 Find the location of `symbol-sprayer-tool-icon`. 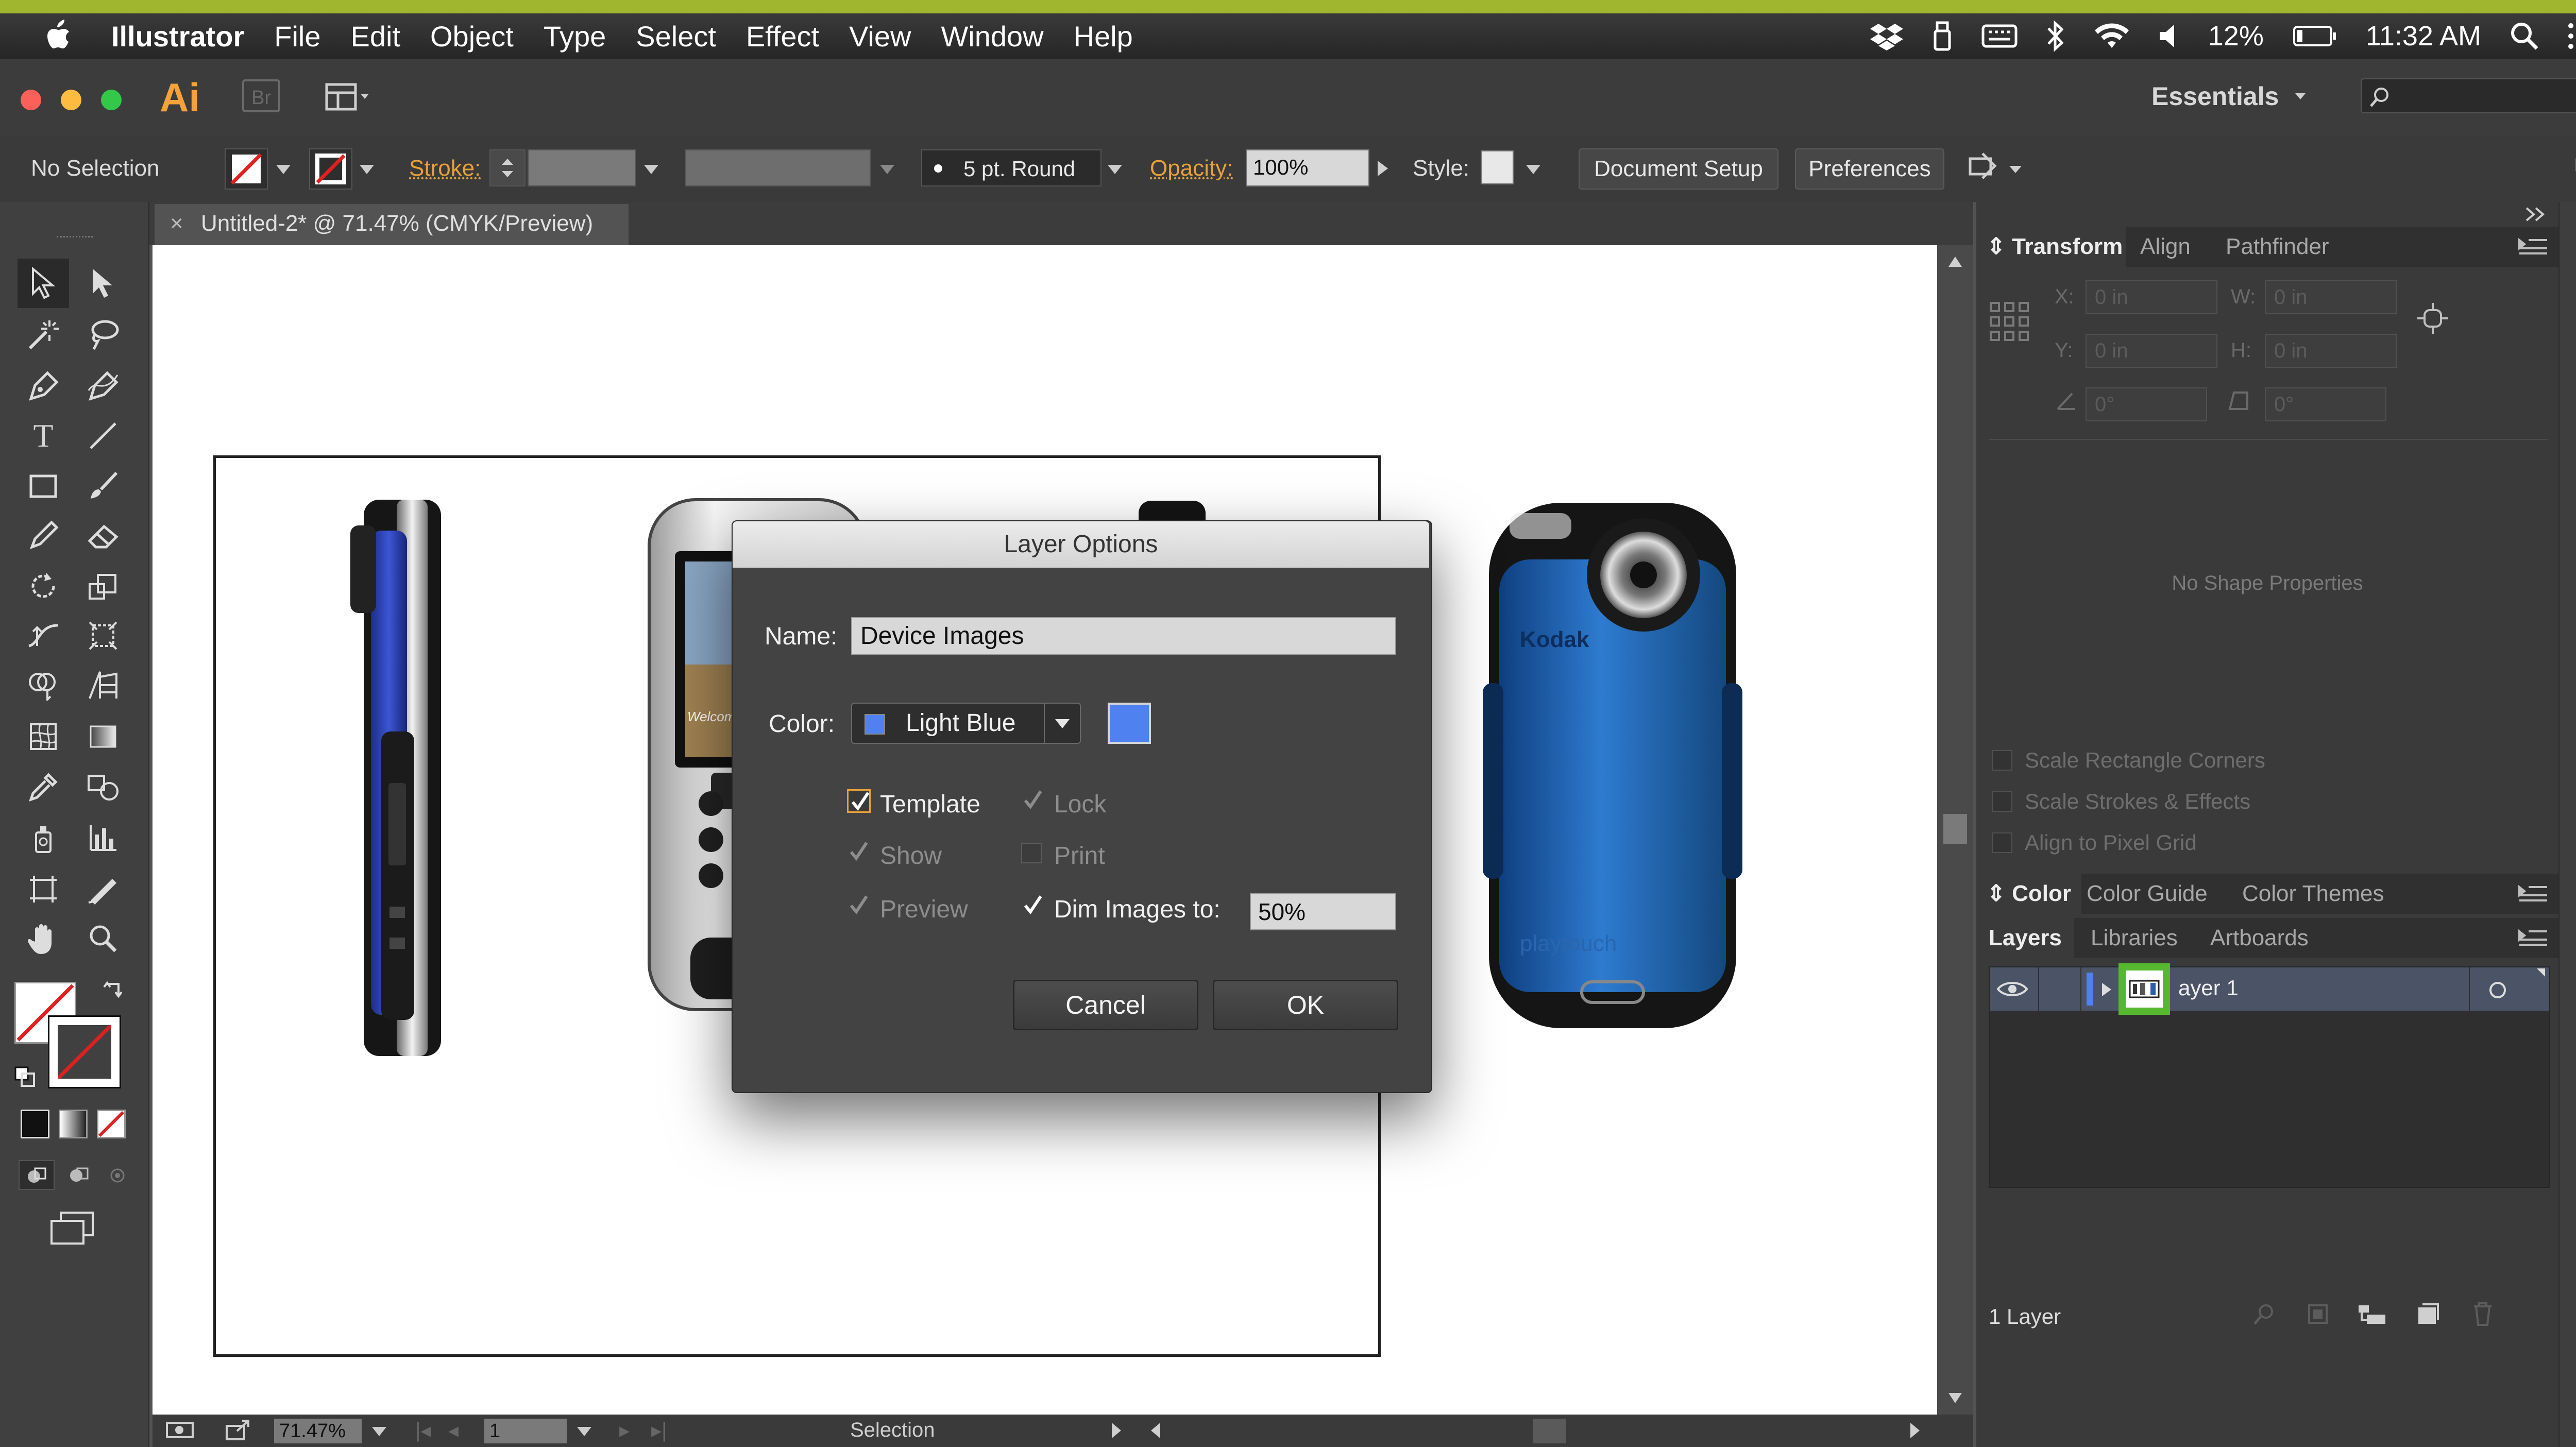

symbol-sprayer-tool-icon is located at coordinates (43, 837).